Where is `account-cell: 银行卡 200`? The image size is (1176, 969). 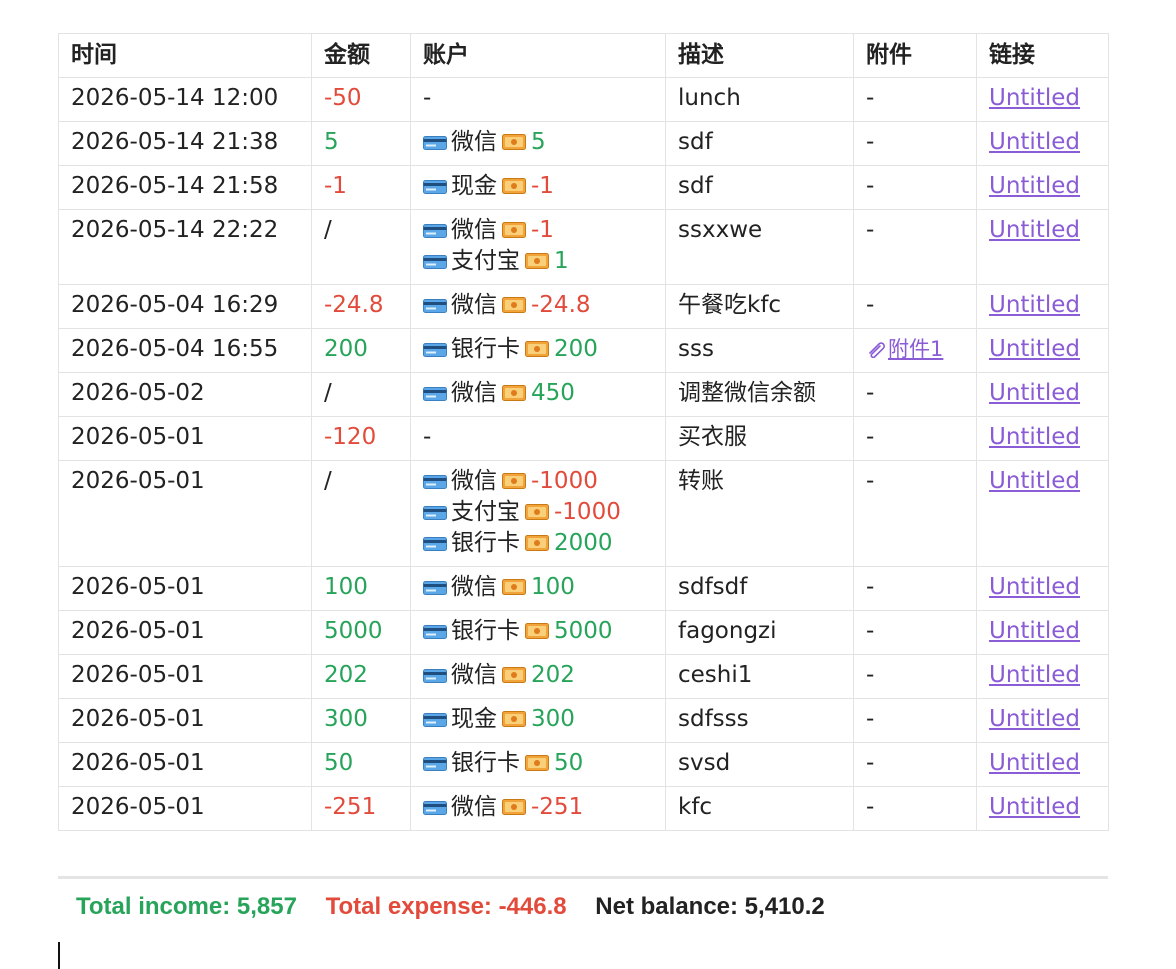
account-cell: 银行卡 200 is located at coordinates (538, 350).